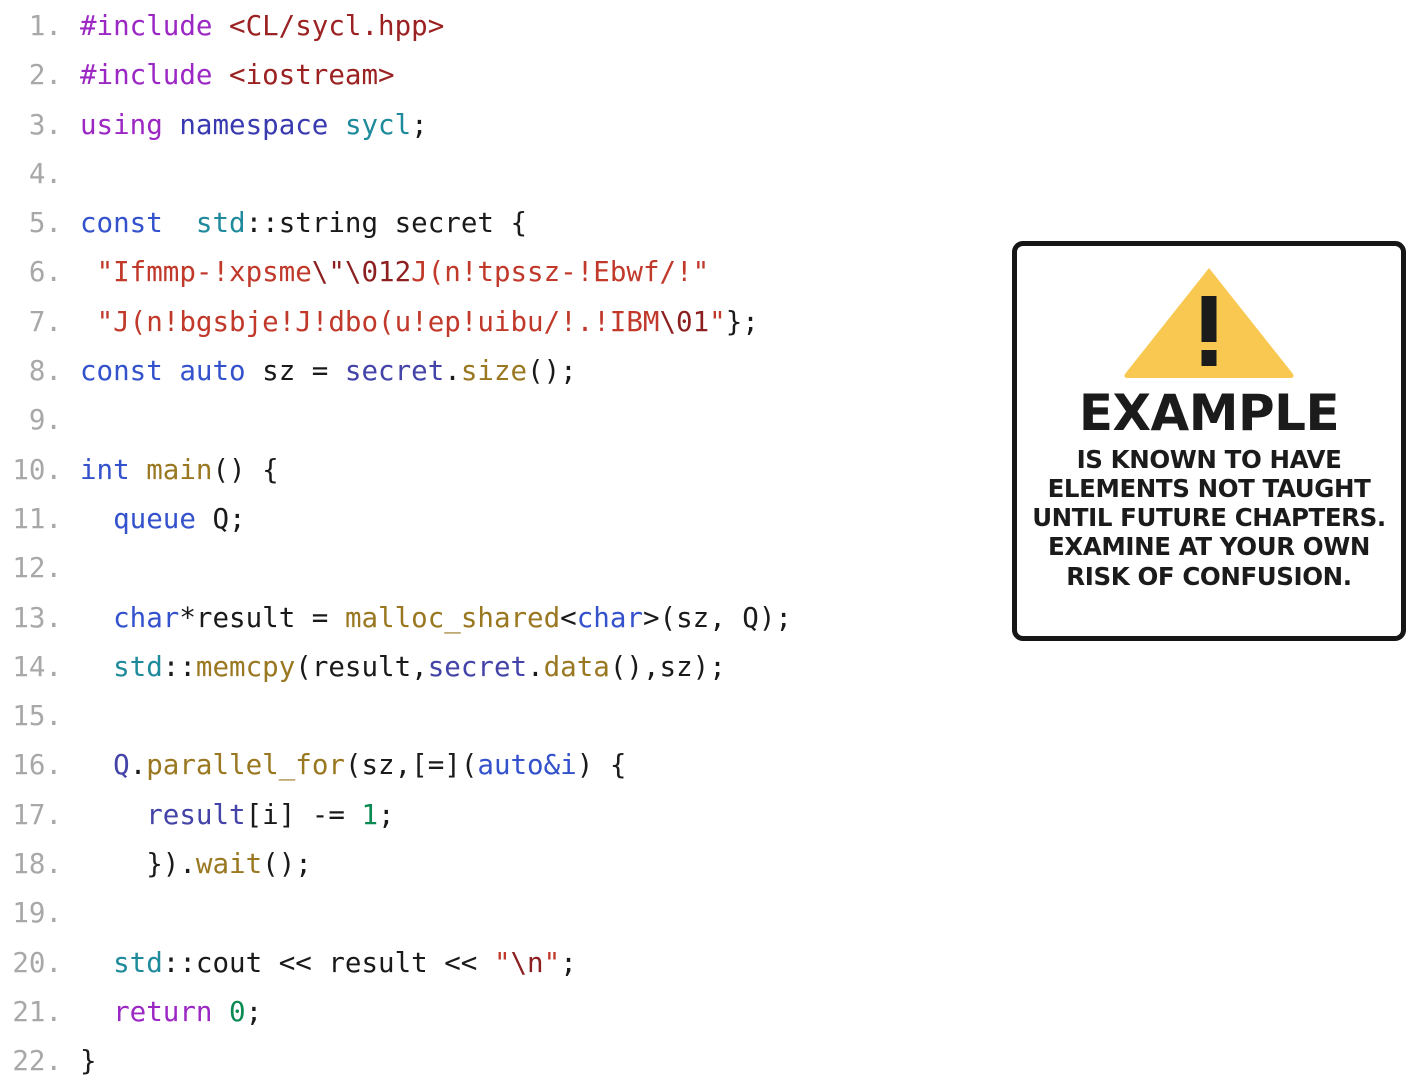 The image size is (1421, 1088). I want to click on code-token: \n, so click(527, 962).